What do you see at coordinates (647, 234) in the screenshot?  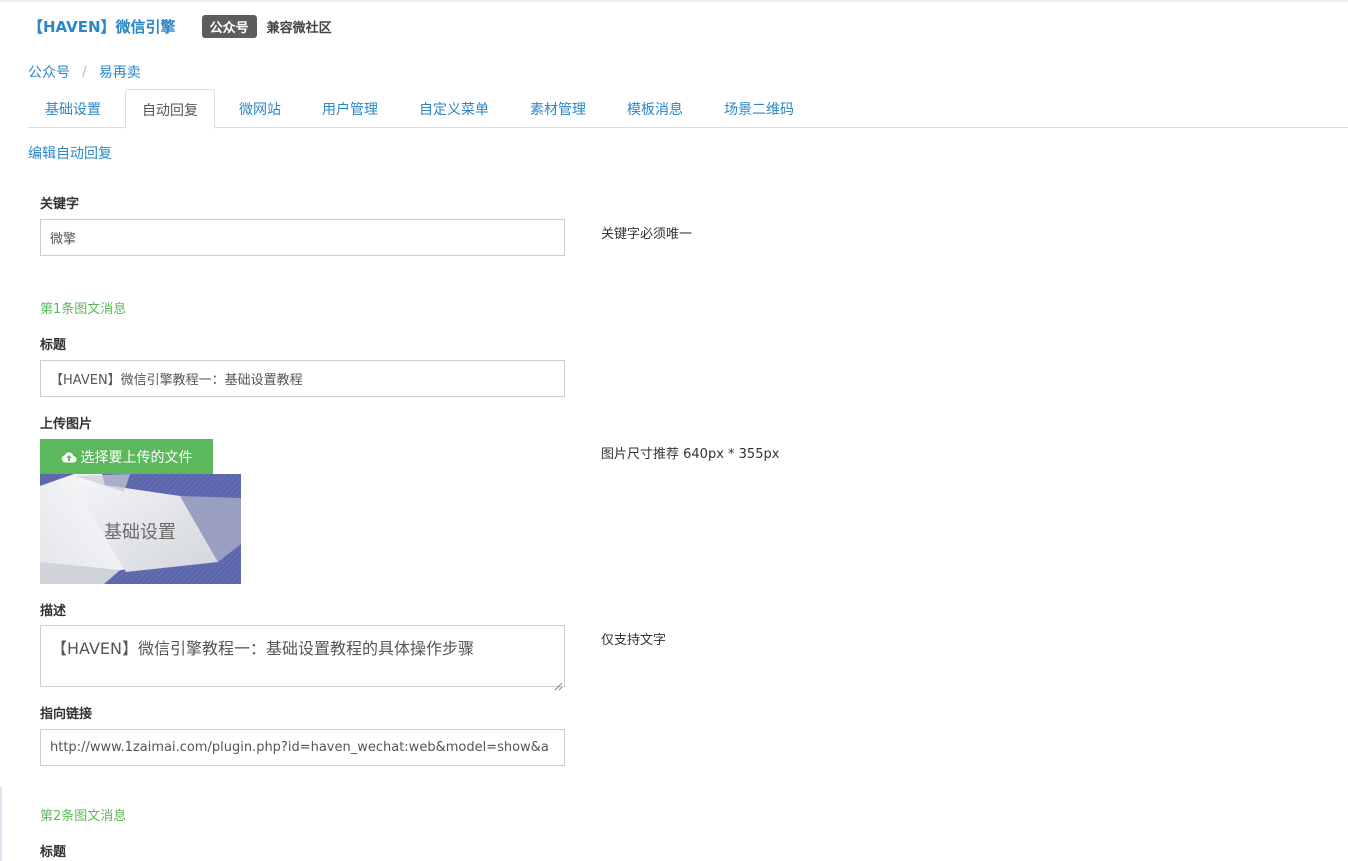 I see `keyword-hint: 关键字必须唯一` at bounding box center [647, 234].